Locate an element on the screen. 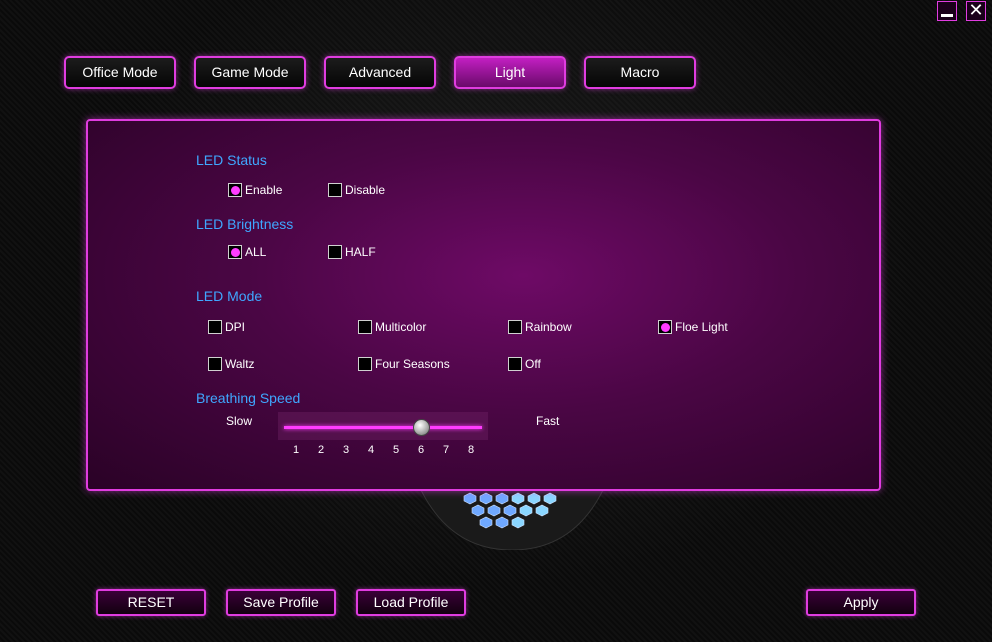 The image size is (992, 642). led-status-enable-option: Enable is located at coordinates (255, 190).